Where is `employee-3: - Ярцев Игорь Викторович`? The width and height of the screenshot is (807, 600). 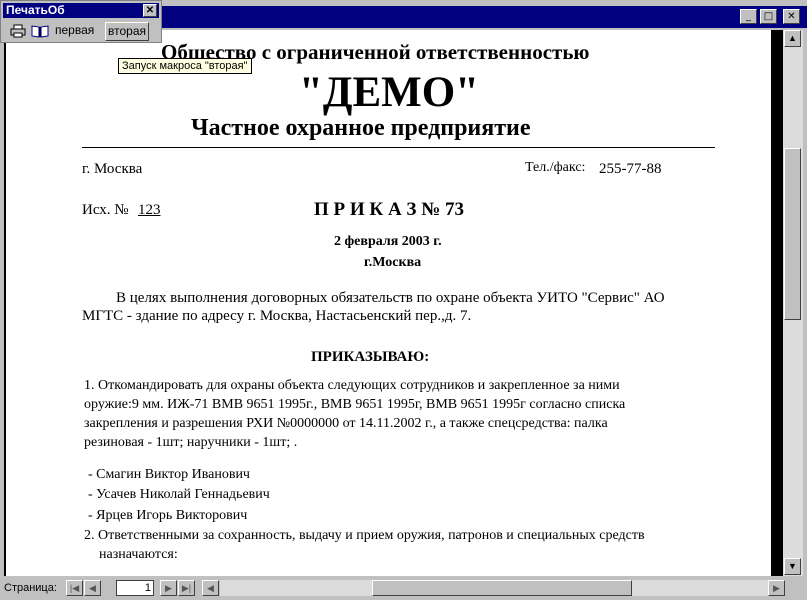
employee-3: - Ярцев Игорь Викторович is located at coordinates (168, 515).